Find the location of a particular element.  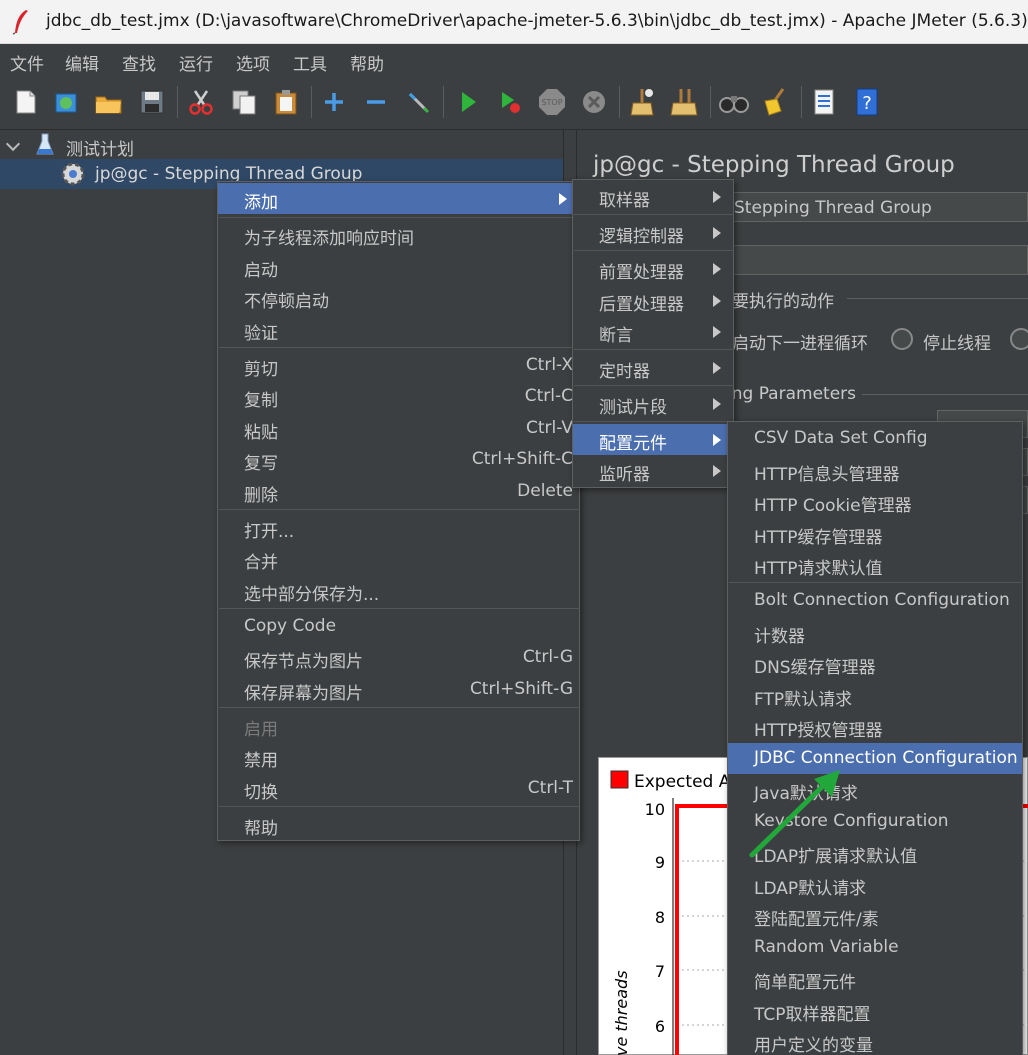

context-menu-item-validate: 验证 is located at coordinates (398, 329).